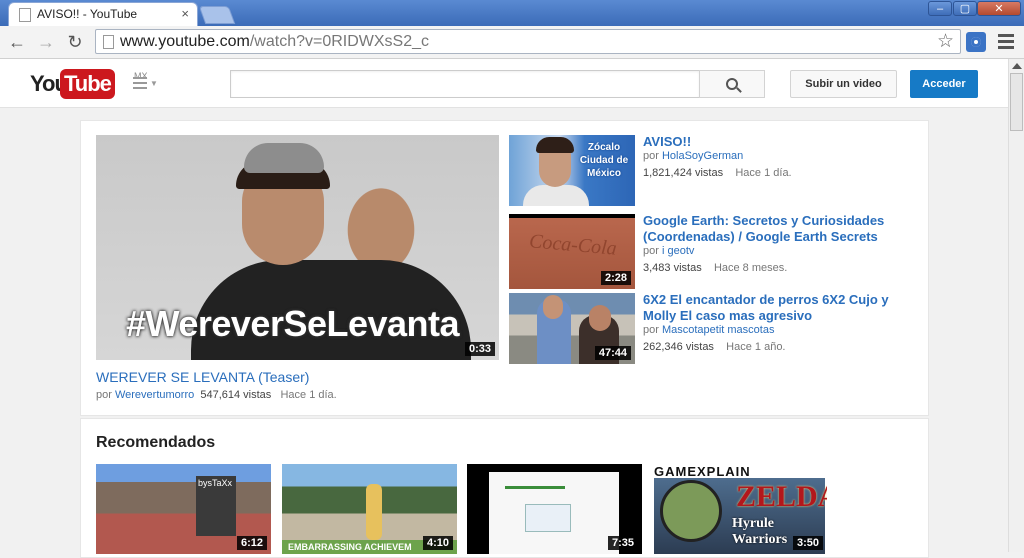 This screenshot has width=1024, height=558. I want to click on side-video-stats: 262,346 vistas Hace 1 año., so click(714, 347).